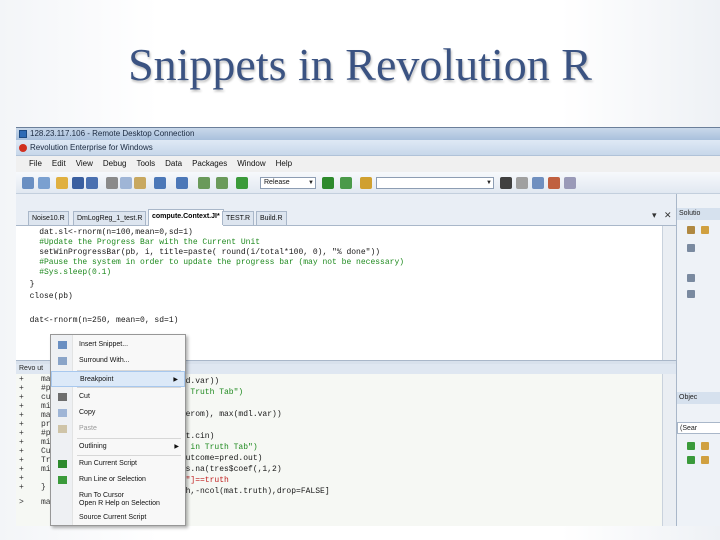  What do you see at coordinates (284, 164) in the screenshot?
I see `menu-help: Help` at bounding box center [284, 164].